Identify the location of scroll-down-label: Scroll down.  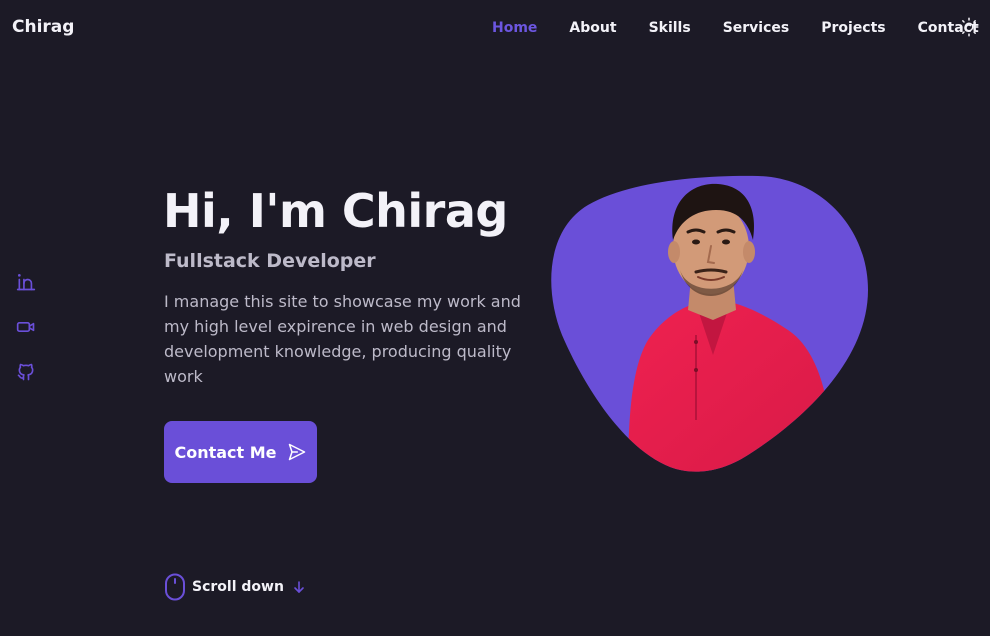
(238, 587).